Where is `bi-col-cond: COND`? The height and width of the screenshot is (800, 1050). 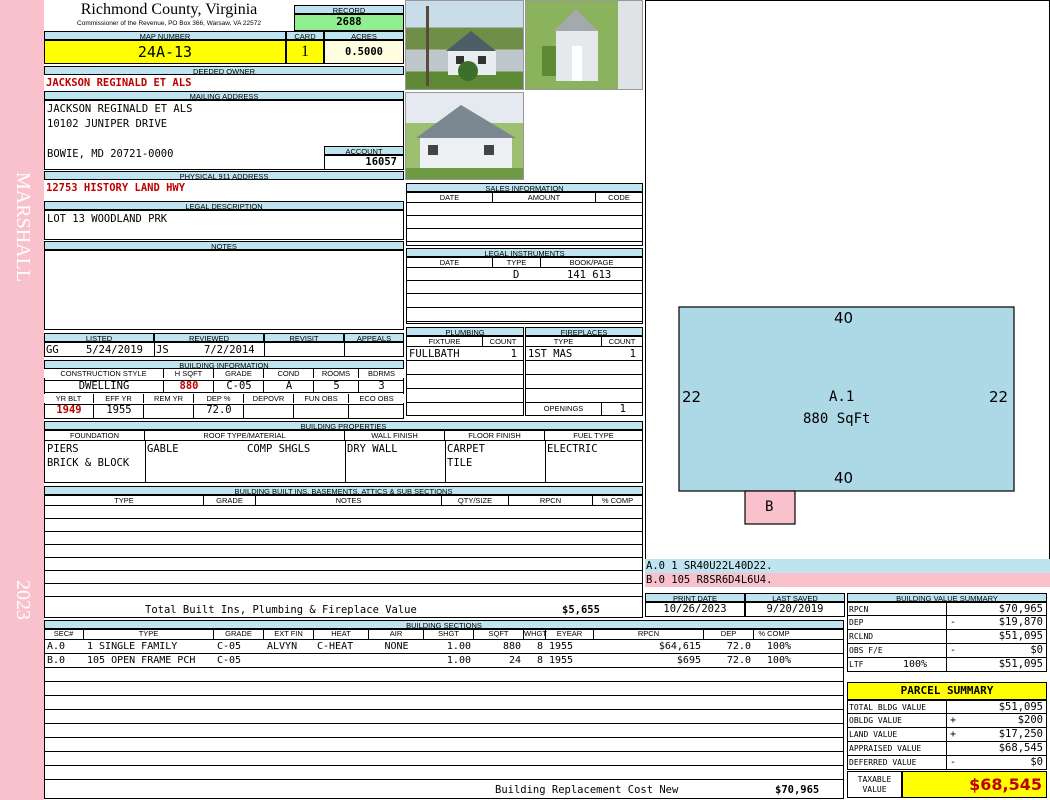 bi-col-cond: COND is located at coordinates (289, 373).